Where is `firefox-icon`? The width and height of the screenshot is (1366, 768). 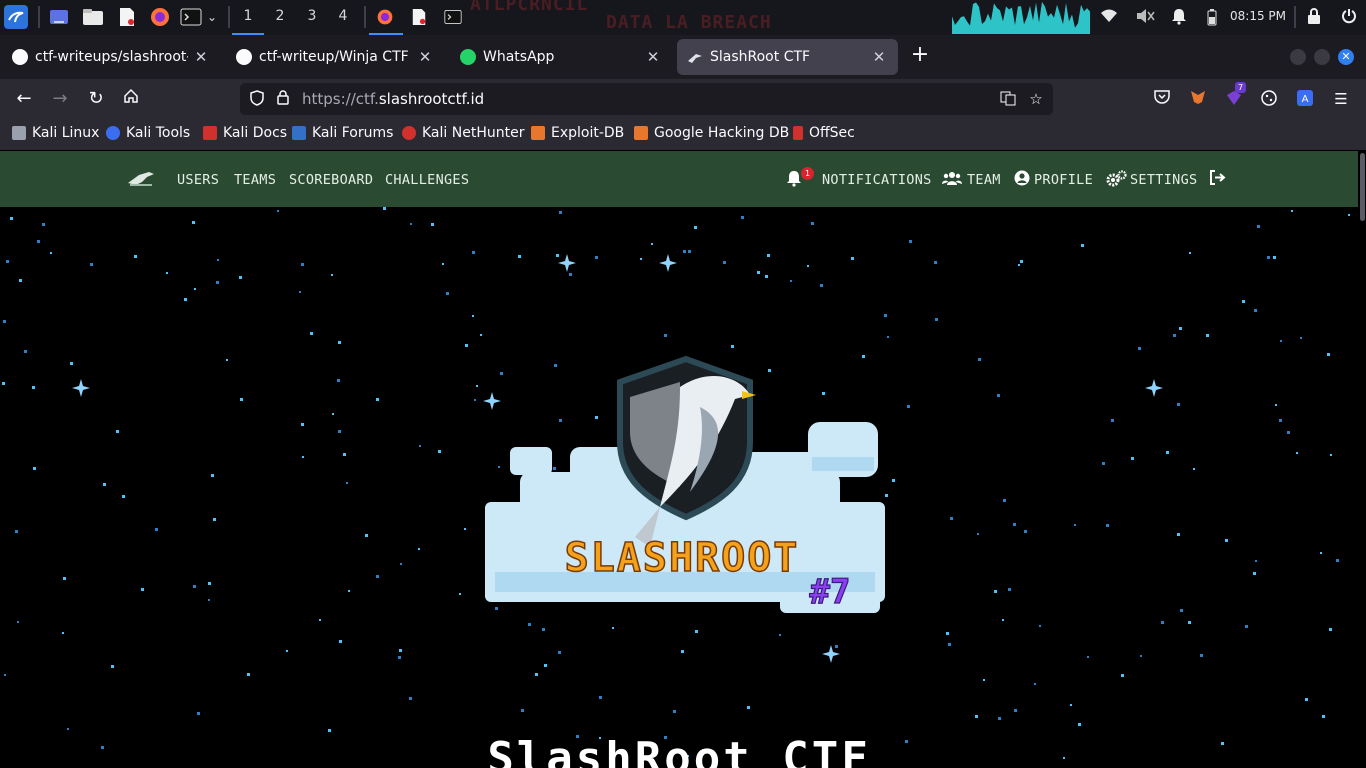
firefox-icon is located at coordinates (160, 17).